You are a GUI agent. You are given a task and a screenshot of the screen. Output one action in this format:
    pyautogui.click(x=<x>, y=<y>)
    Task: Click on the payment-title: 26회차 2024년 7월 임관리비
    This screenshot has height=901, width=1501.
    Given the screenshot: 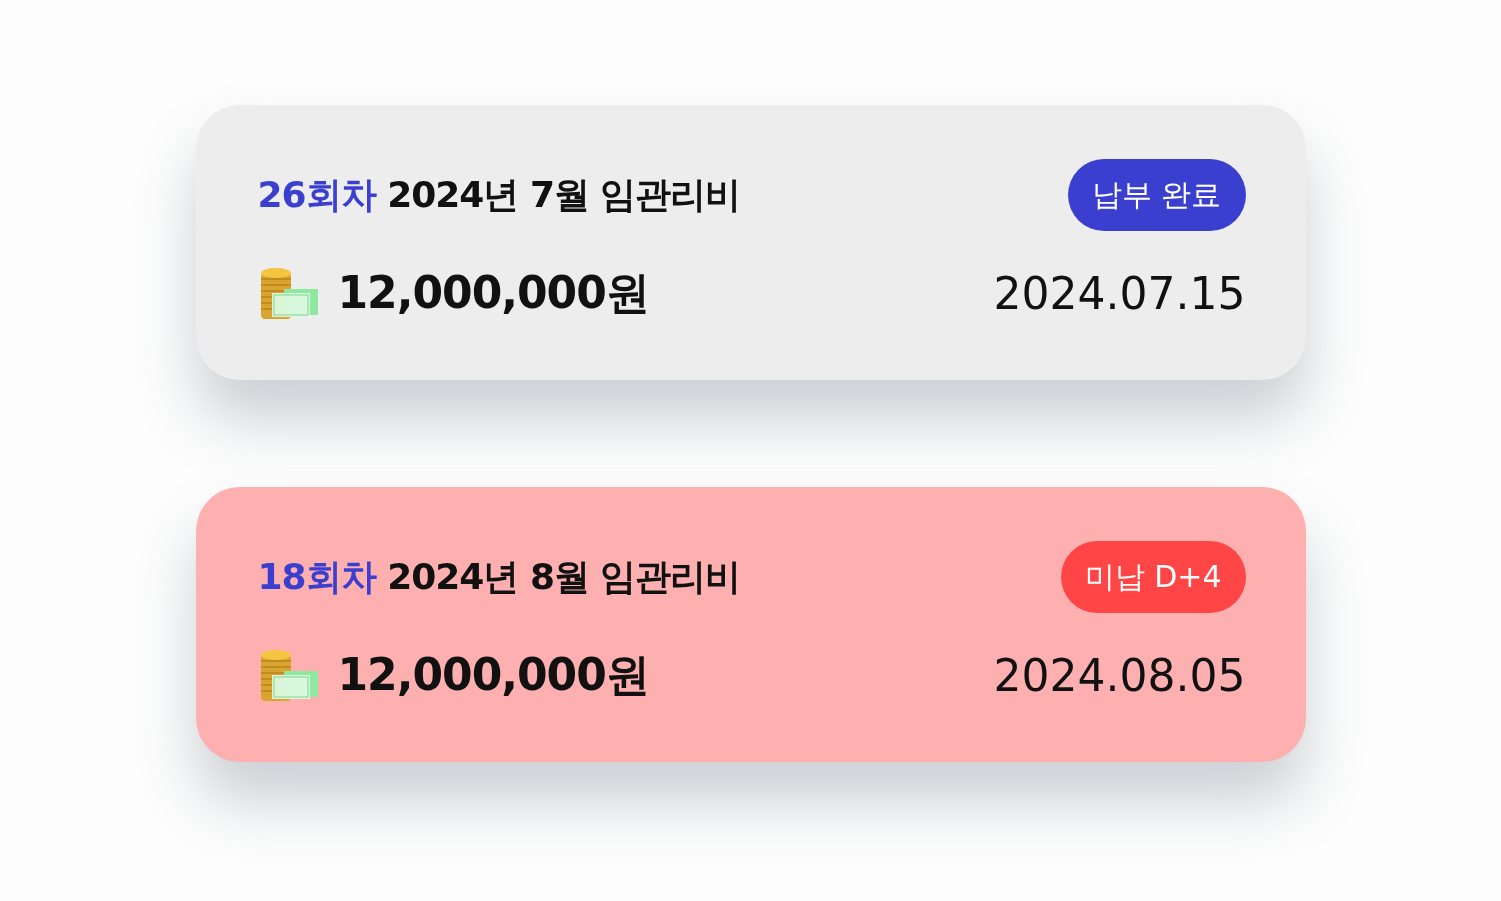 What is the action you would take?
    pyautogui.click(x=499, y=194)
    